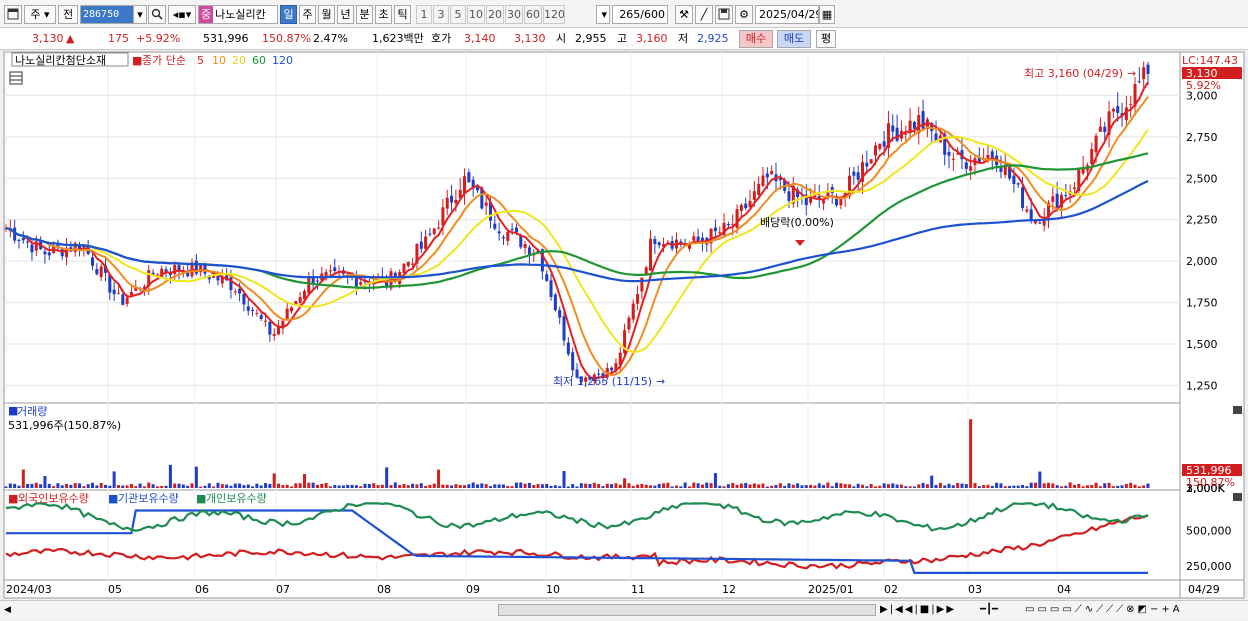 The height and width of the screenshot is (621, 1248). Describe the element at coordinates (402, 14) in the screenshot. I see `period-tab-6: 틱` at that location.